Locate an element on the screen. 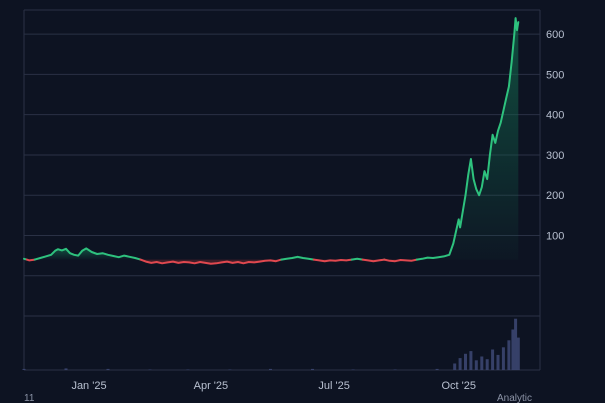  x-tick-label-3: Oct '25 is located at coordinates (458, 386).